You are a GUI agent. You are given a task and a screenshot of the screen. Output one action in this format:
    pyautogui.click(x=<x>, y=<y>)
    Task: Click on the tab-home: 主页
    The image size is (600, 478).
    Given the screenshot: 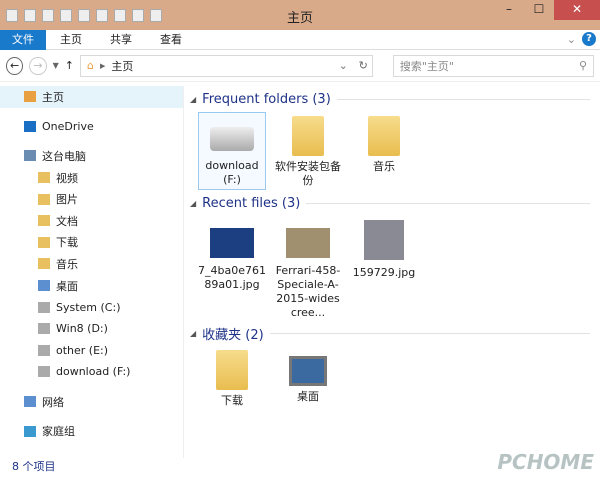 What is the action you would take?
    pyautogui.click(x=71, y=40)
    